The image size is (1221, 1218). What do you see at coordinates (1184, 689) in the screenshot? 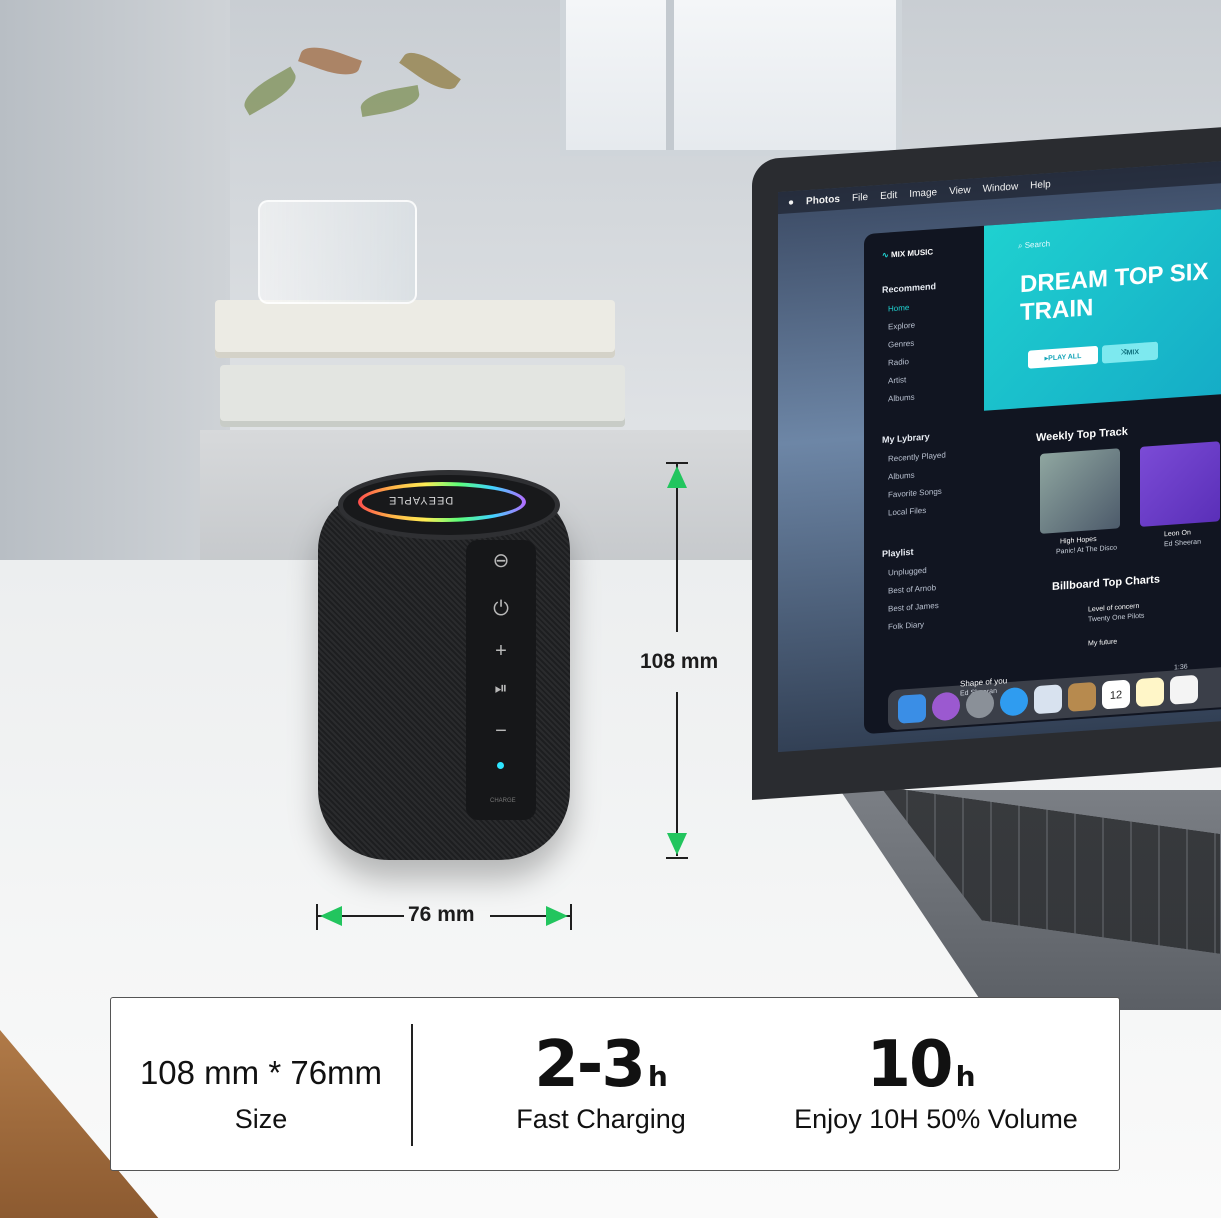
I see `reminders-icon` at bounding box center [1184, 689].